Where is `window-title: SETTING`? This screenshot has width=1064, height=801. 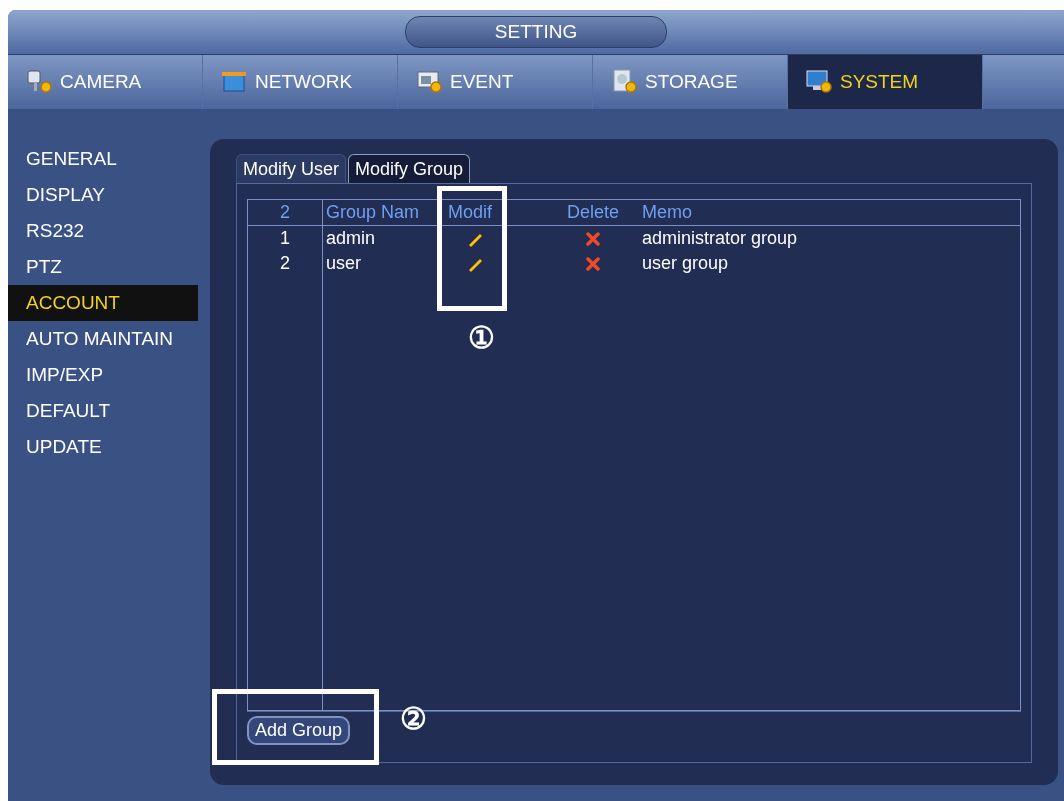
window-title: SETTING is located at coordinates (536, 32).